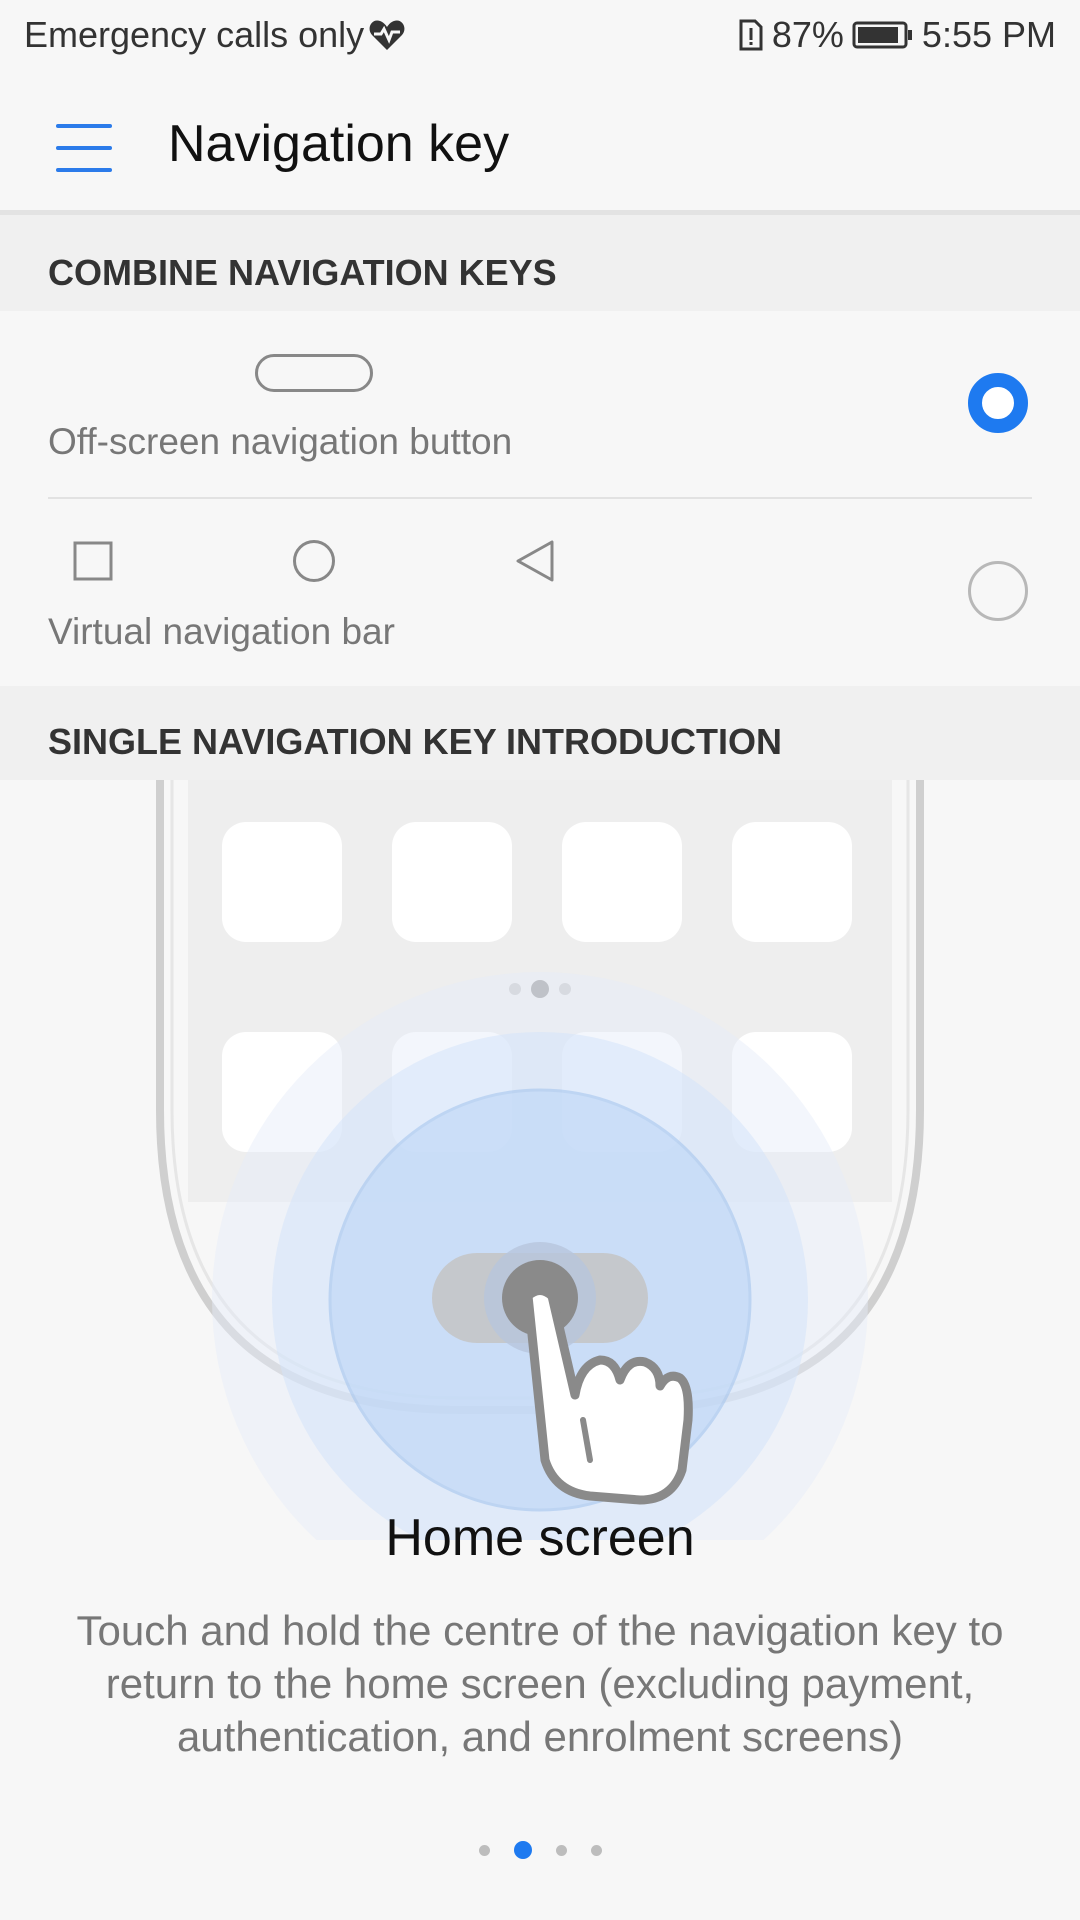 The width and height of the screenshot is (1080, 1920). Describe the element at coordinates (314, 373) in the screenshot. I see `navigation-pill-icon` at that location.